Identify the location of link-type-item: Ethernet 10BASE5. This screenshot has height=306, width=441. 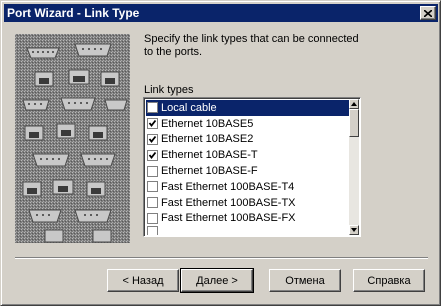
(248, 124).